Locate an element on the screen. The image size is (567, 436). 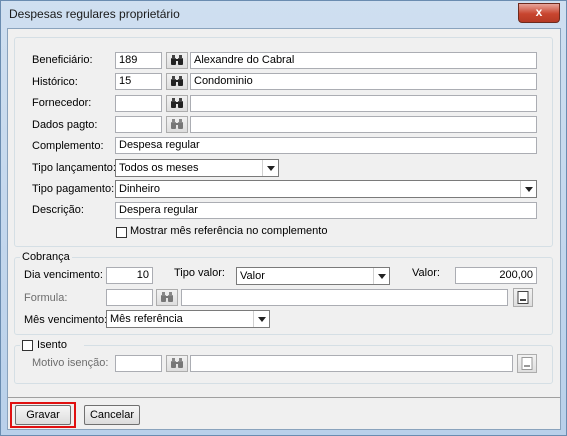
close-button: x is located at coordinates (539, 13).